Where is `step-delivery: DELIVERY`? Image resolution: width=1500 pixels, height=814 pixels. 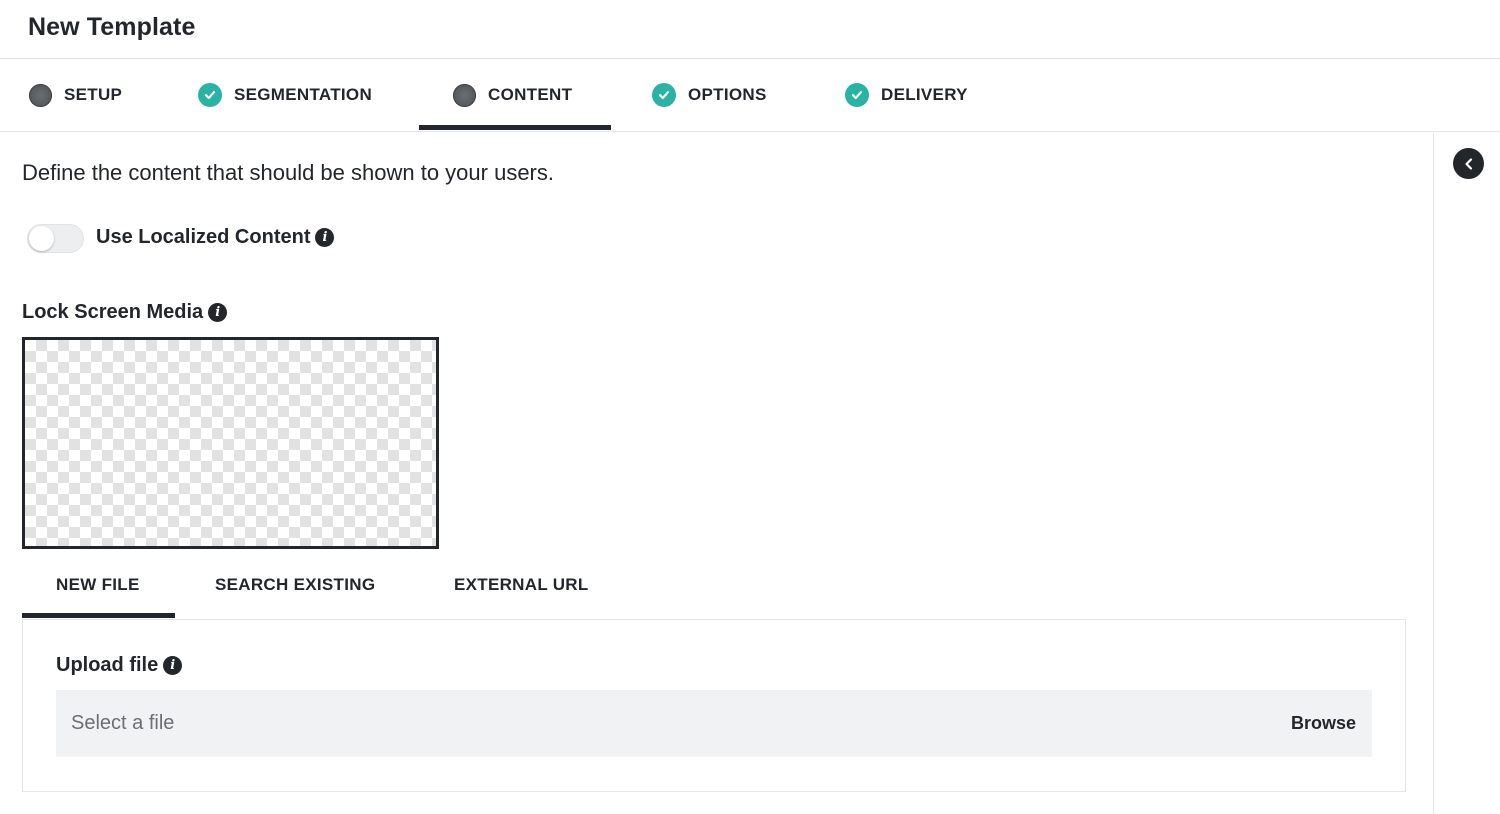 step-delivery: DELIVERY is located at coordinates (906, 95).